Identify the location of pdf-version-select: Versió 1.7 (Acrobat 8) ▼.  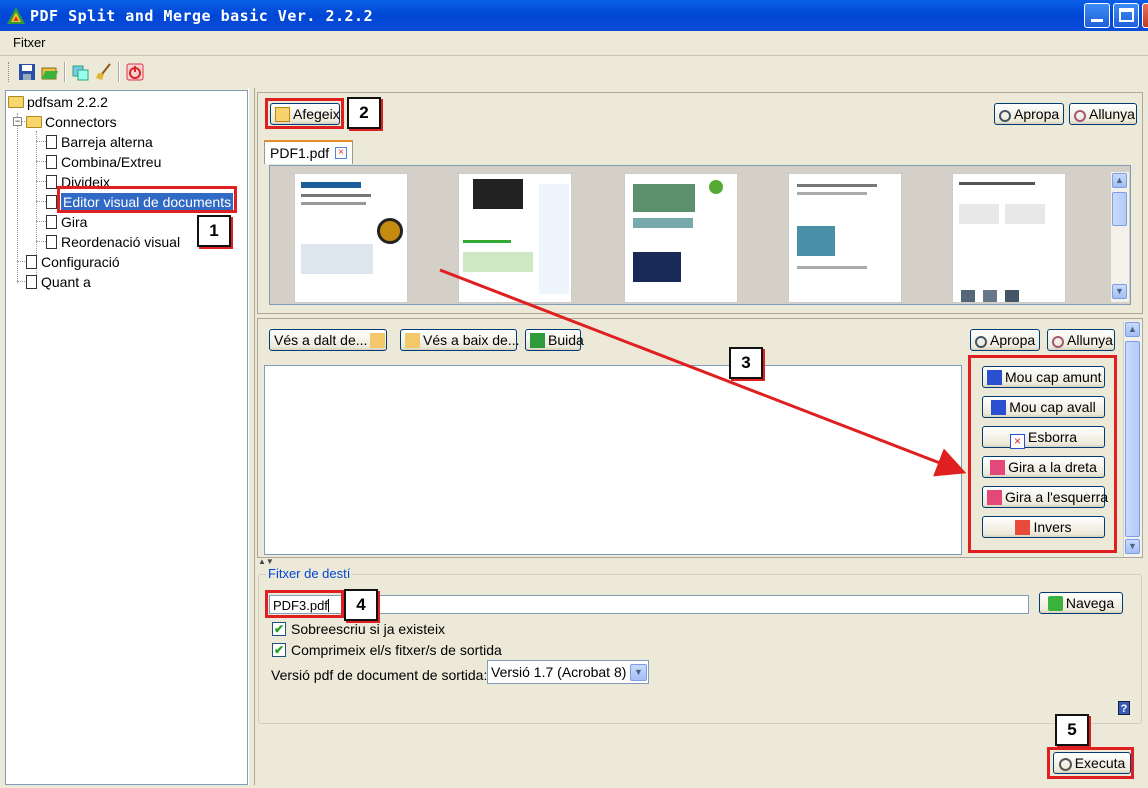
(568, 672).